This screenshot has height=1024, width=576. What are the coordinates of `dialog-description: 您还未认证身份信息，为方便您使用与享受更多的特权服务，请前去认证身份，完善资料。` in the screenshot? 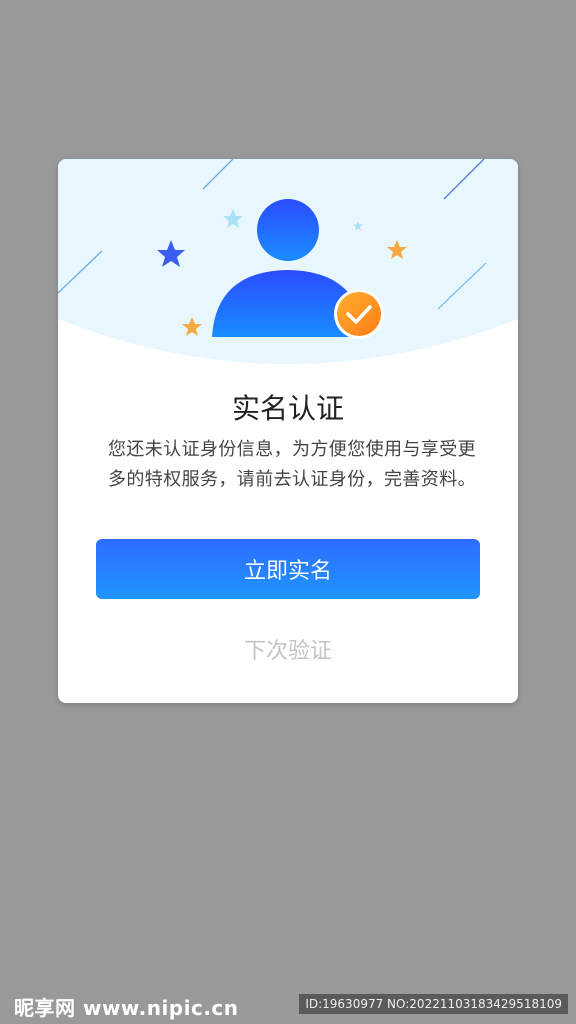 It's located at (292, 464).